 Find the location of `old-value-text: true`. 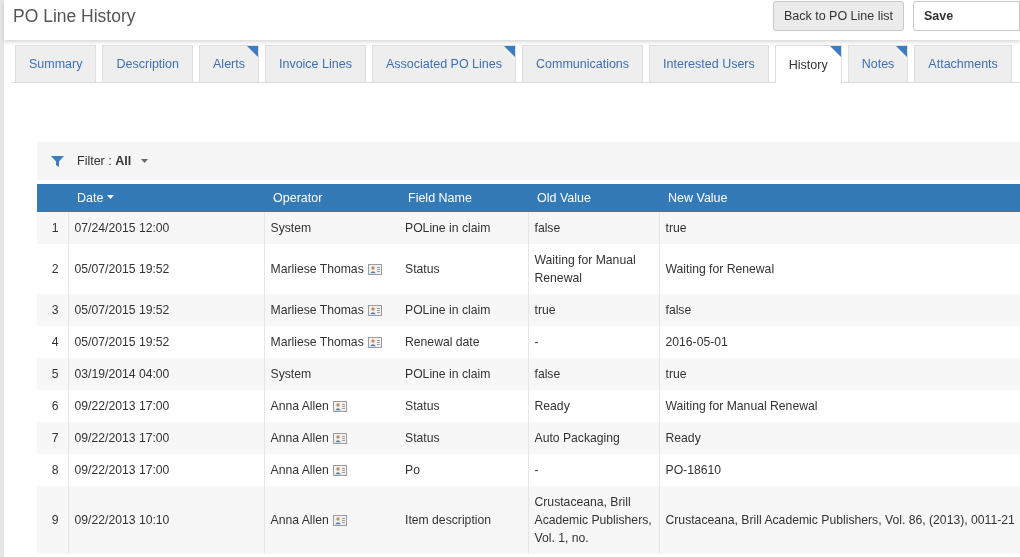

old-value-text: true is located at coordinates (593, 310).